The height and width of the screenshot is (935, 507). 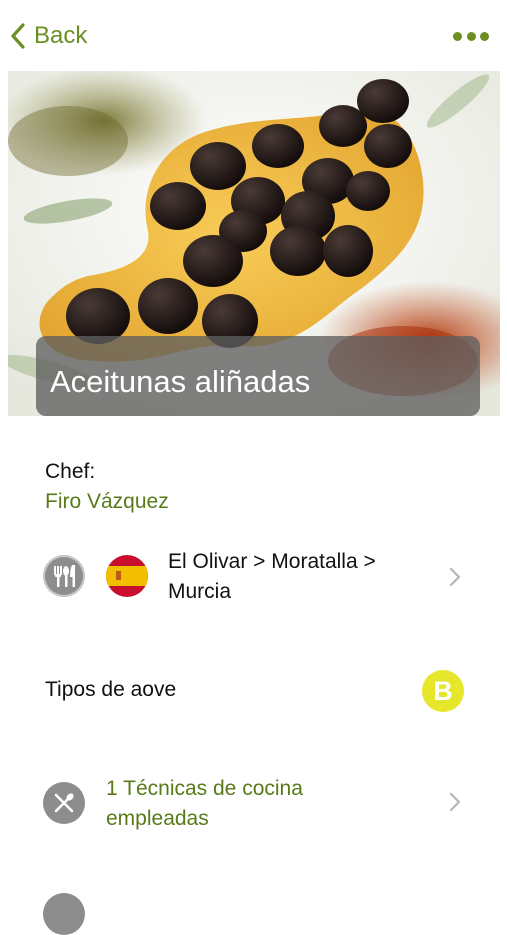 I want to click on location-text: El Olivar > Moratalla > Murcia, so click(x=272, y=576).